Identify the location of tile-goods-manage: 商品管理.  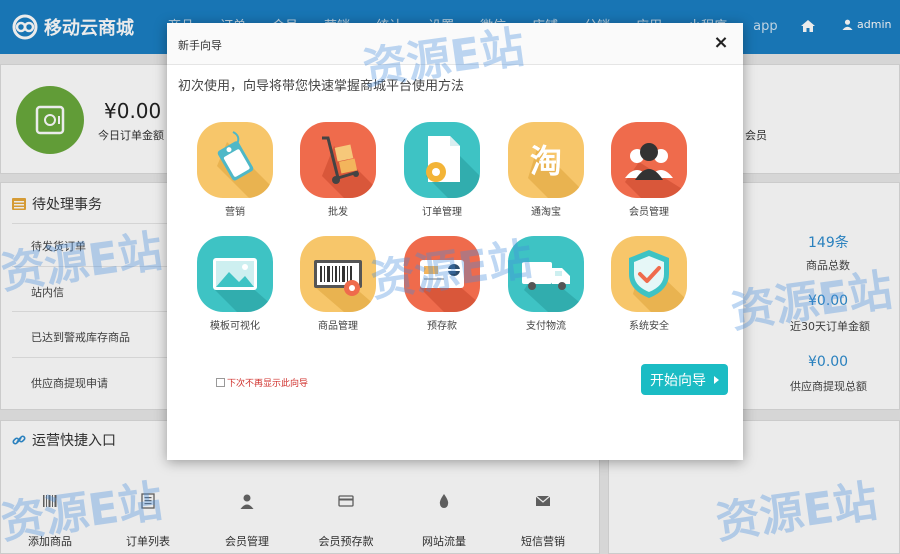
(338, 284).